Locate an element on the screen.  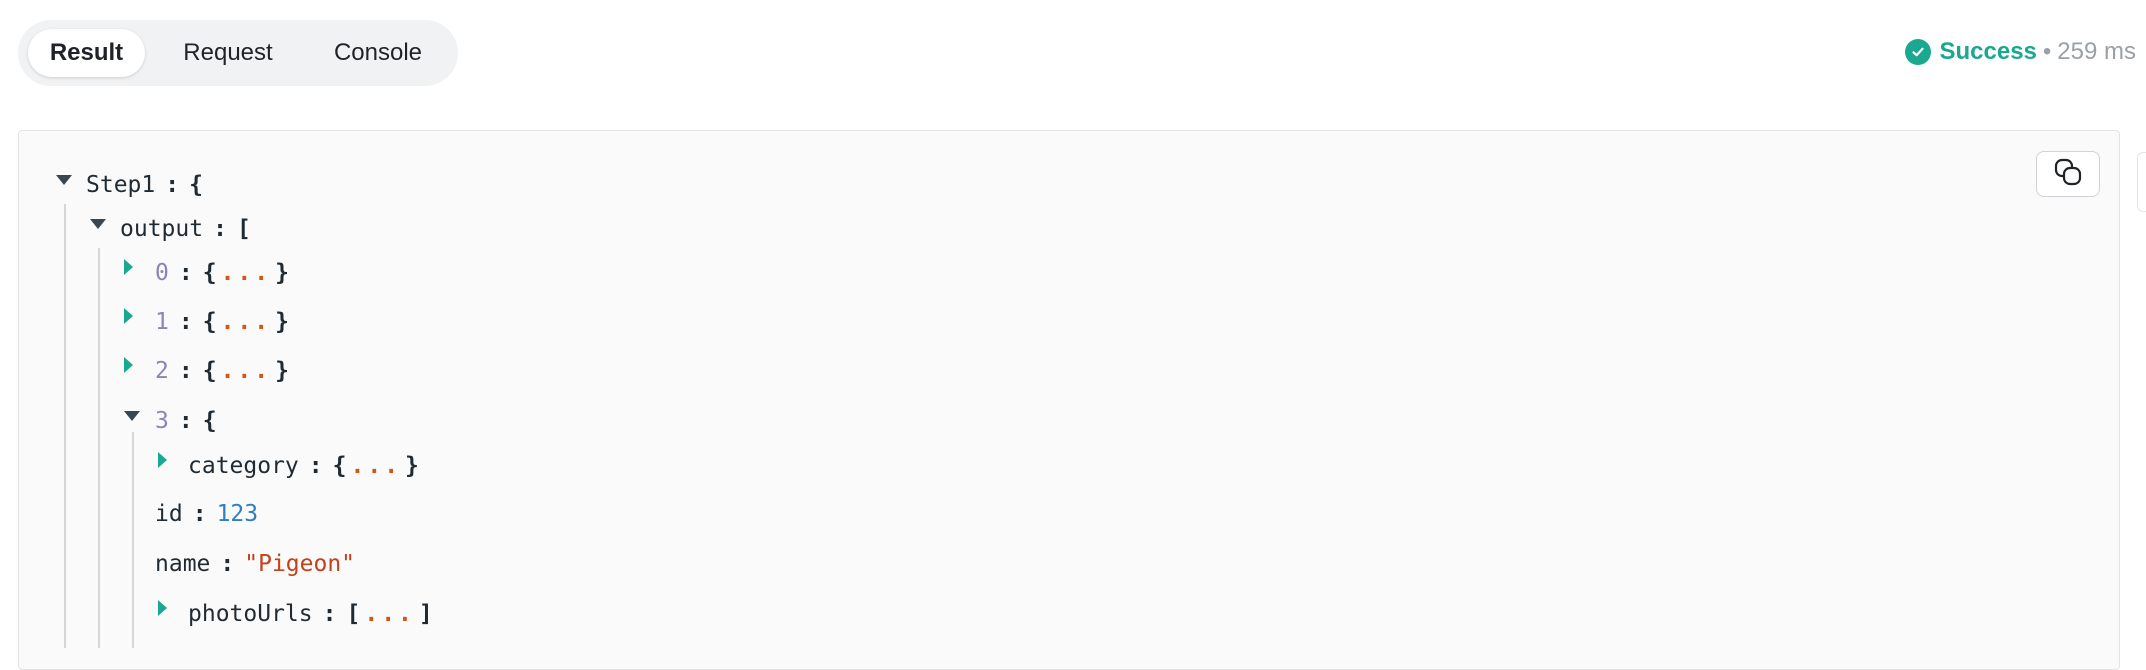
status-duration: 259 ms is located at coordinates (2096, 51).